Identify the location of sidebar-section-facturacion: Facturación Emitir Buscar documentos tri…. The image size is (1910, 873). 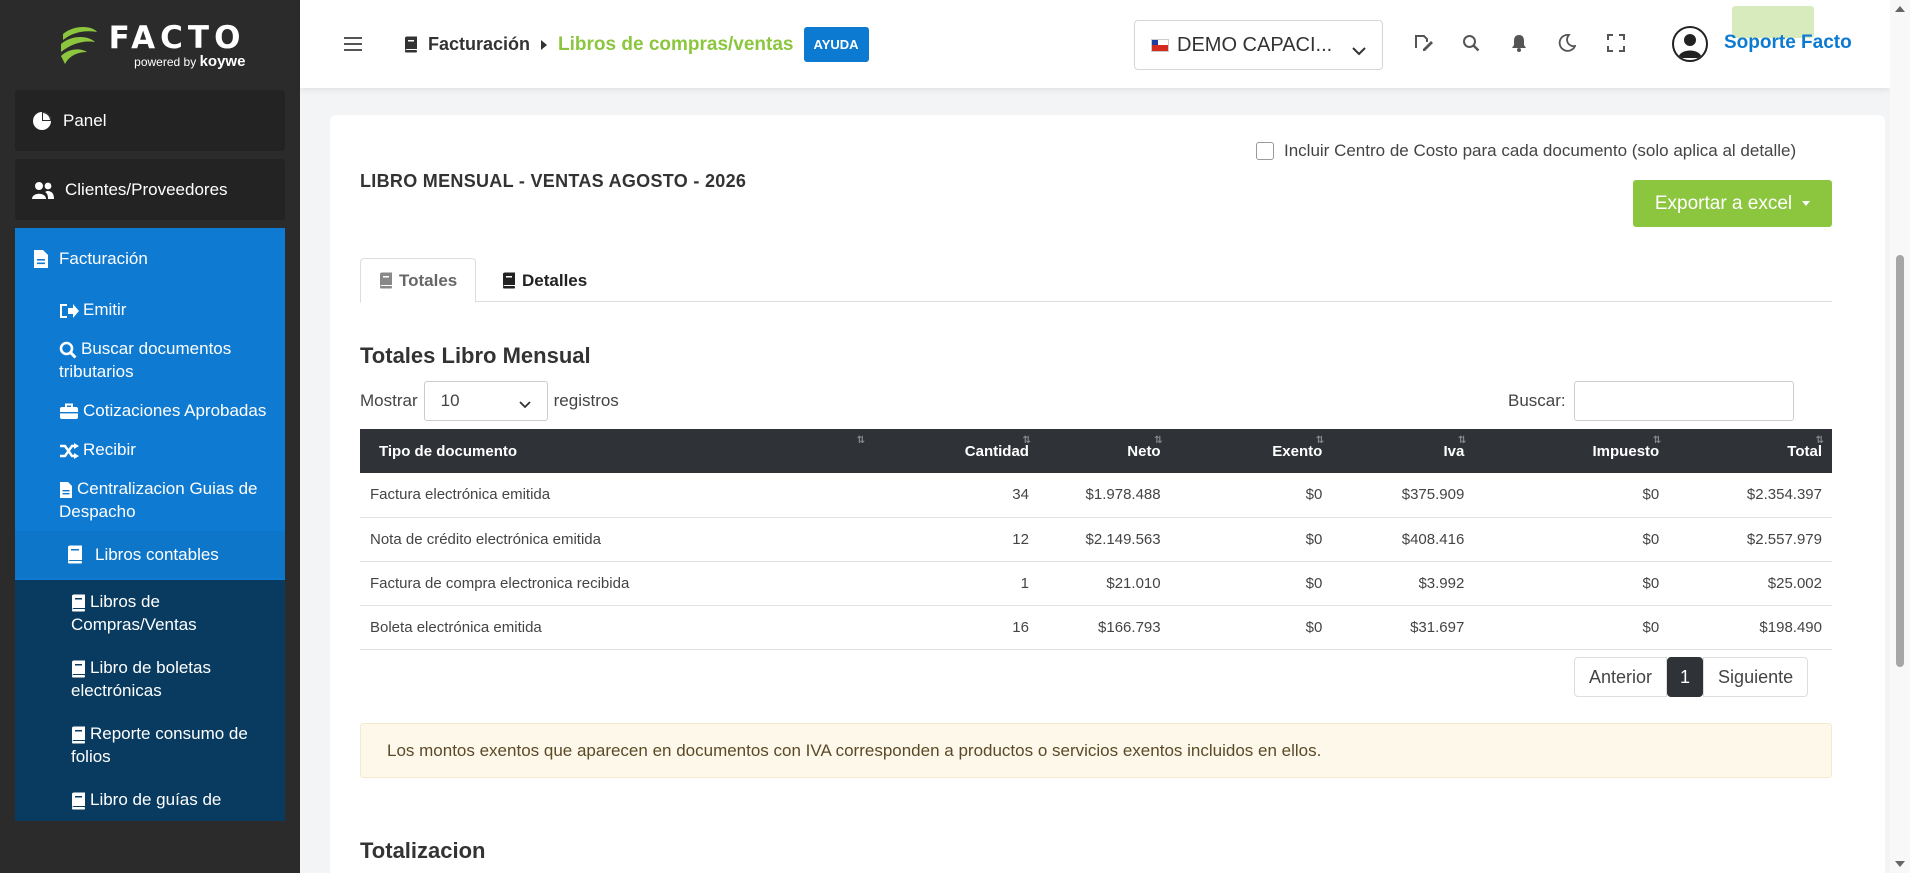
(150, 404).